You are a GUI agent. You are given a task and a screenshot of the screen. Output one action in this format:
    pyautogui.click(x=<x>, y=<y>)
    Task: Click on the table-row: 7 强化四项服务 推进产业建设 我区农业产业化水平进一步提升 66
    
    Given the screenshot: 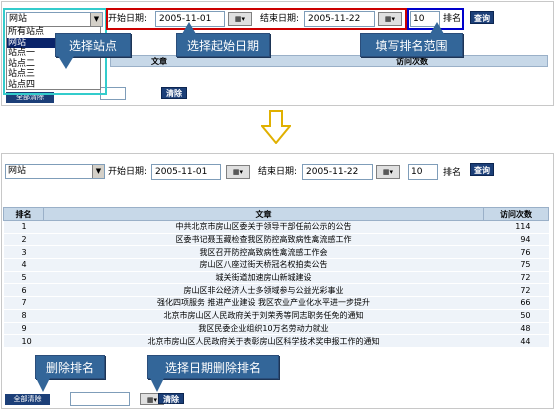 What is the action you would take?
    pyautogui.click(x=276, y=303)
    